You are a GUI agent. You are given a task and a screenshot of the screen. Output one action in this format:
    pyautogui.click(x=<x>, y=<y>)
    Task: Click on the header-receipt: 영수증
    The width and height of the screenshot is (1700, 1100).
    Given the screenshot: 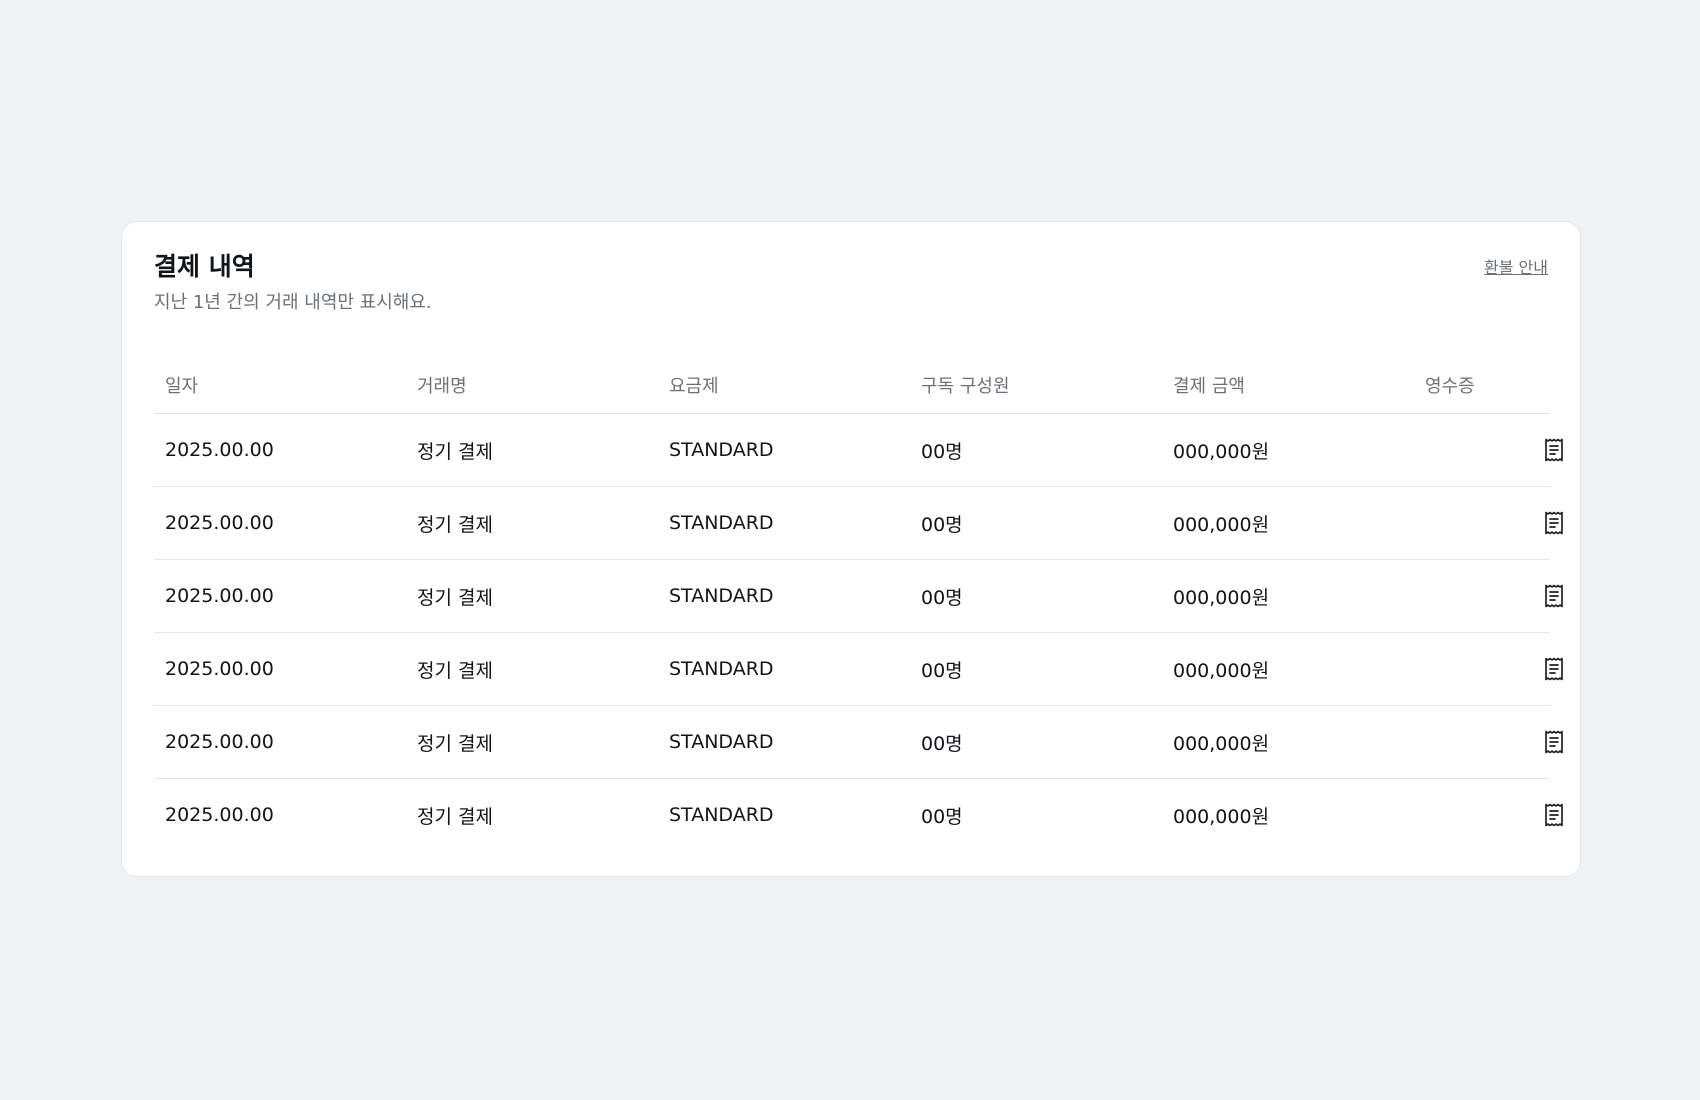 What is the action you would take?
    pyautogui.click(x=1482, y=385)
    